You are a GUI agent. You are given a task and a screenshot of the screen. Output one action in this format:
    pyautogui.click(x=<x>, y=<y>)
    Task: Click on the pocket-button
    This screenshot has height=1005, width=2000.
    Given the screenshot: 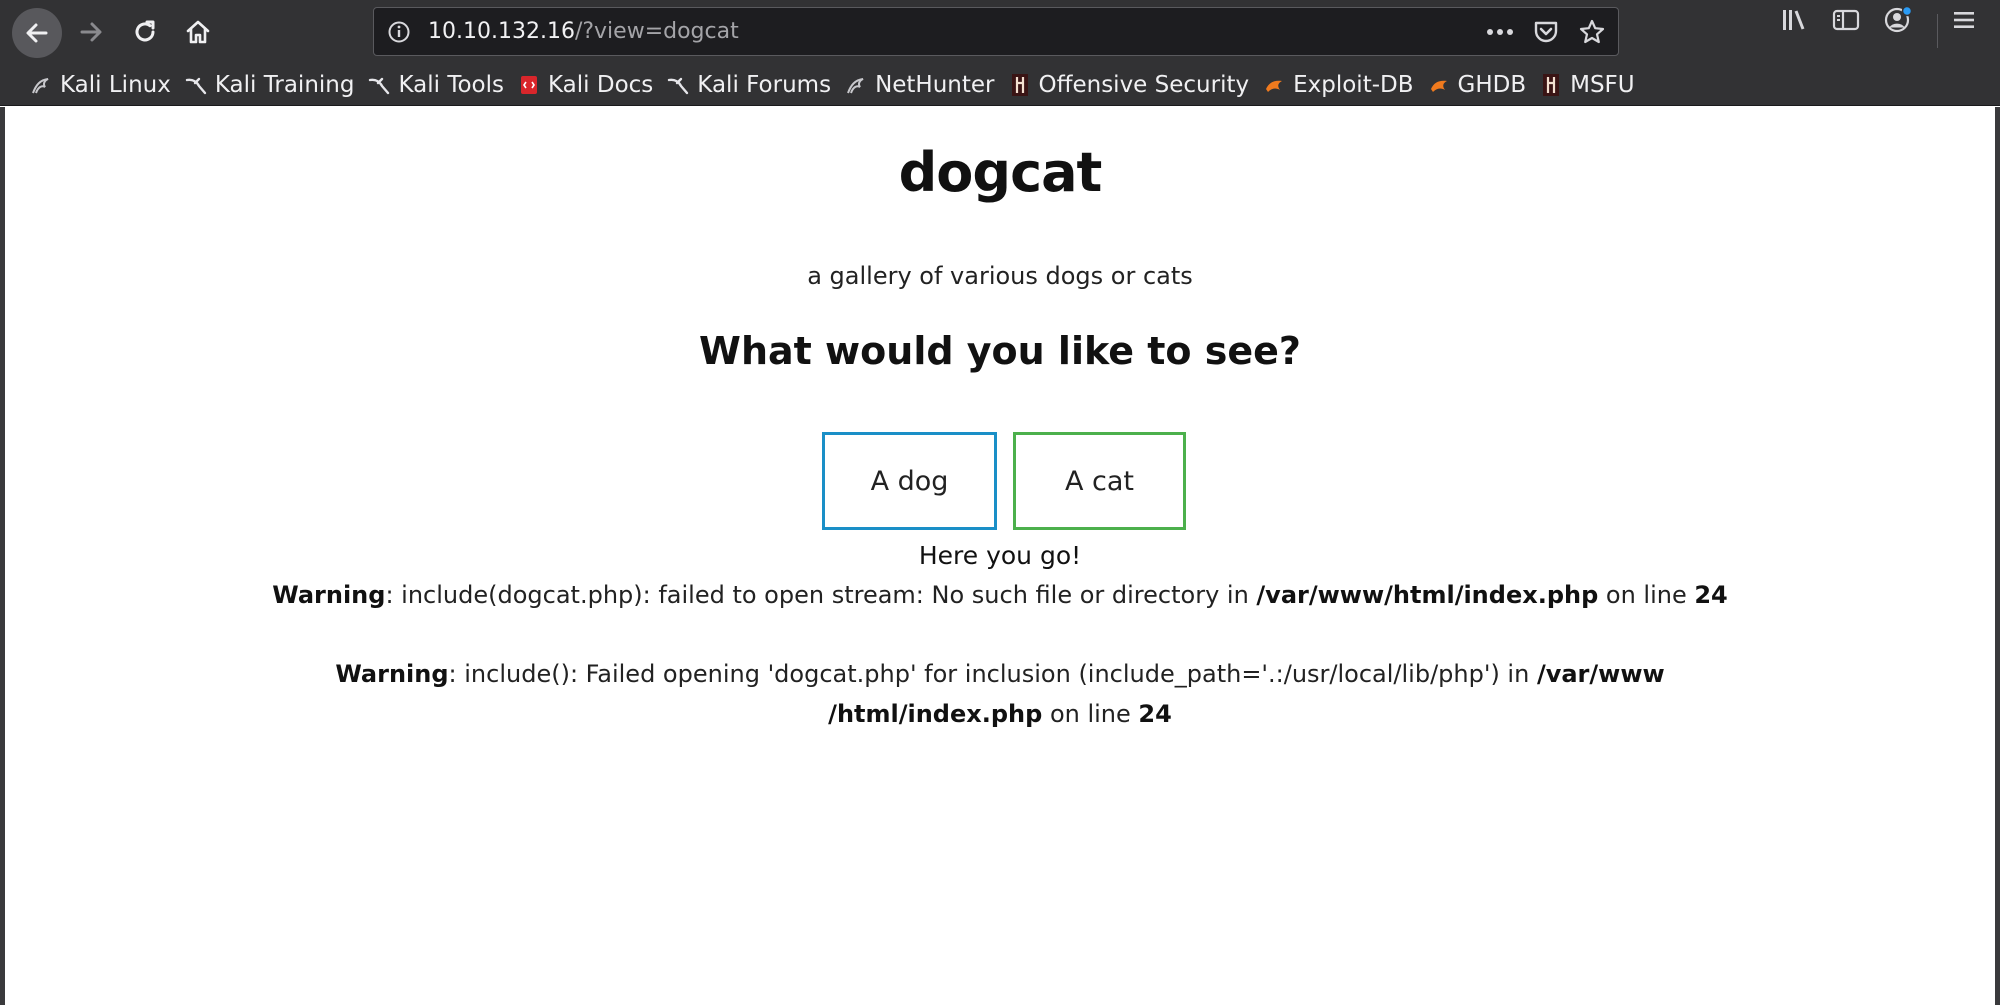 What is the action you would take?
    pyautogui.click(x=1546, y=32)
    